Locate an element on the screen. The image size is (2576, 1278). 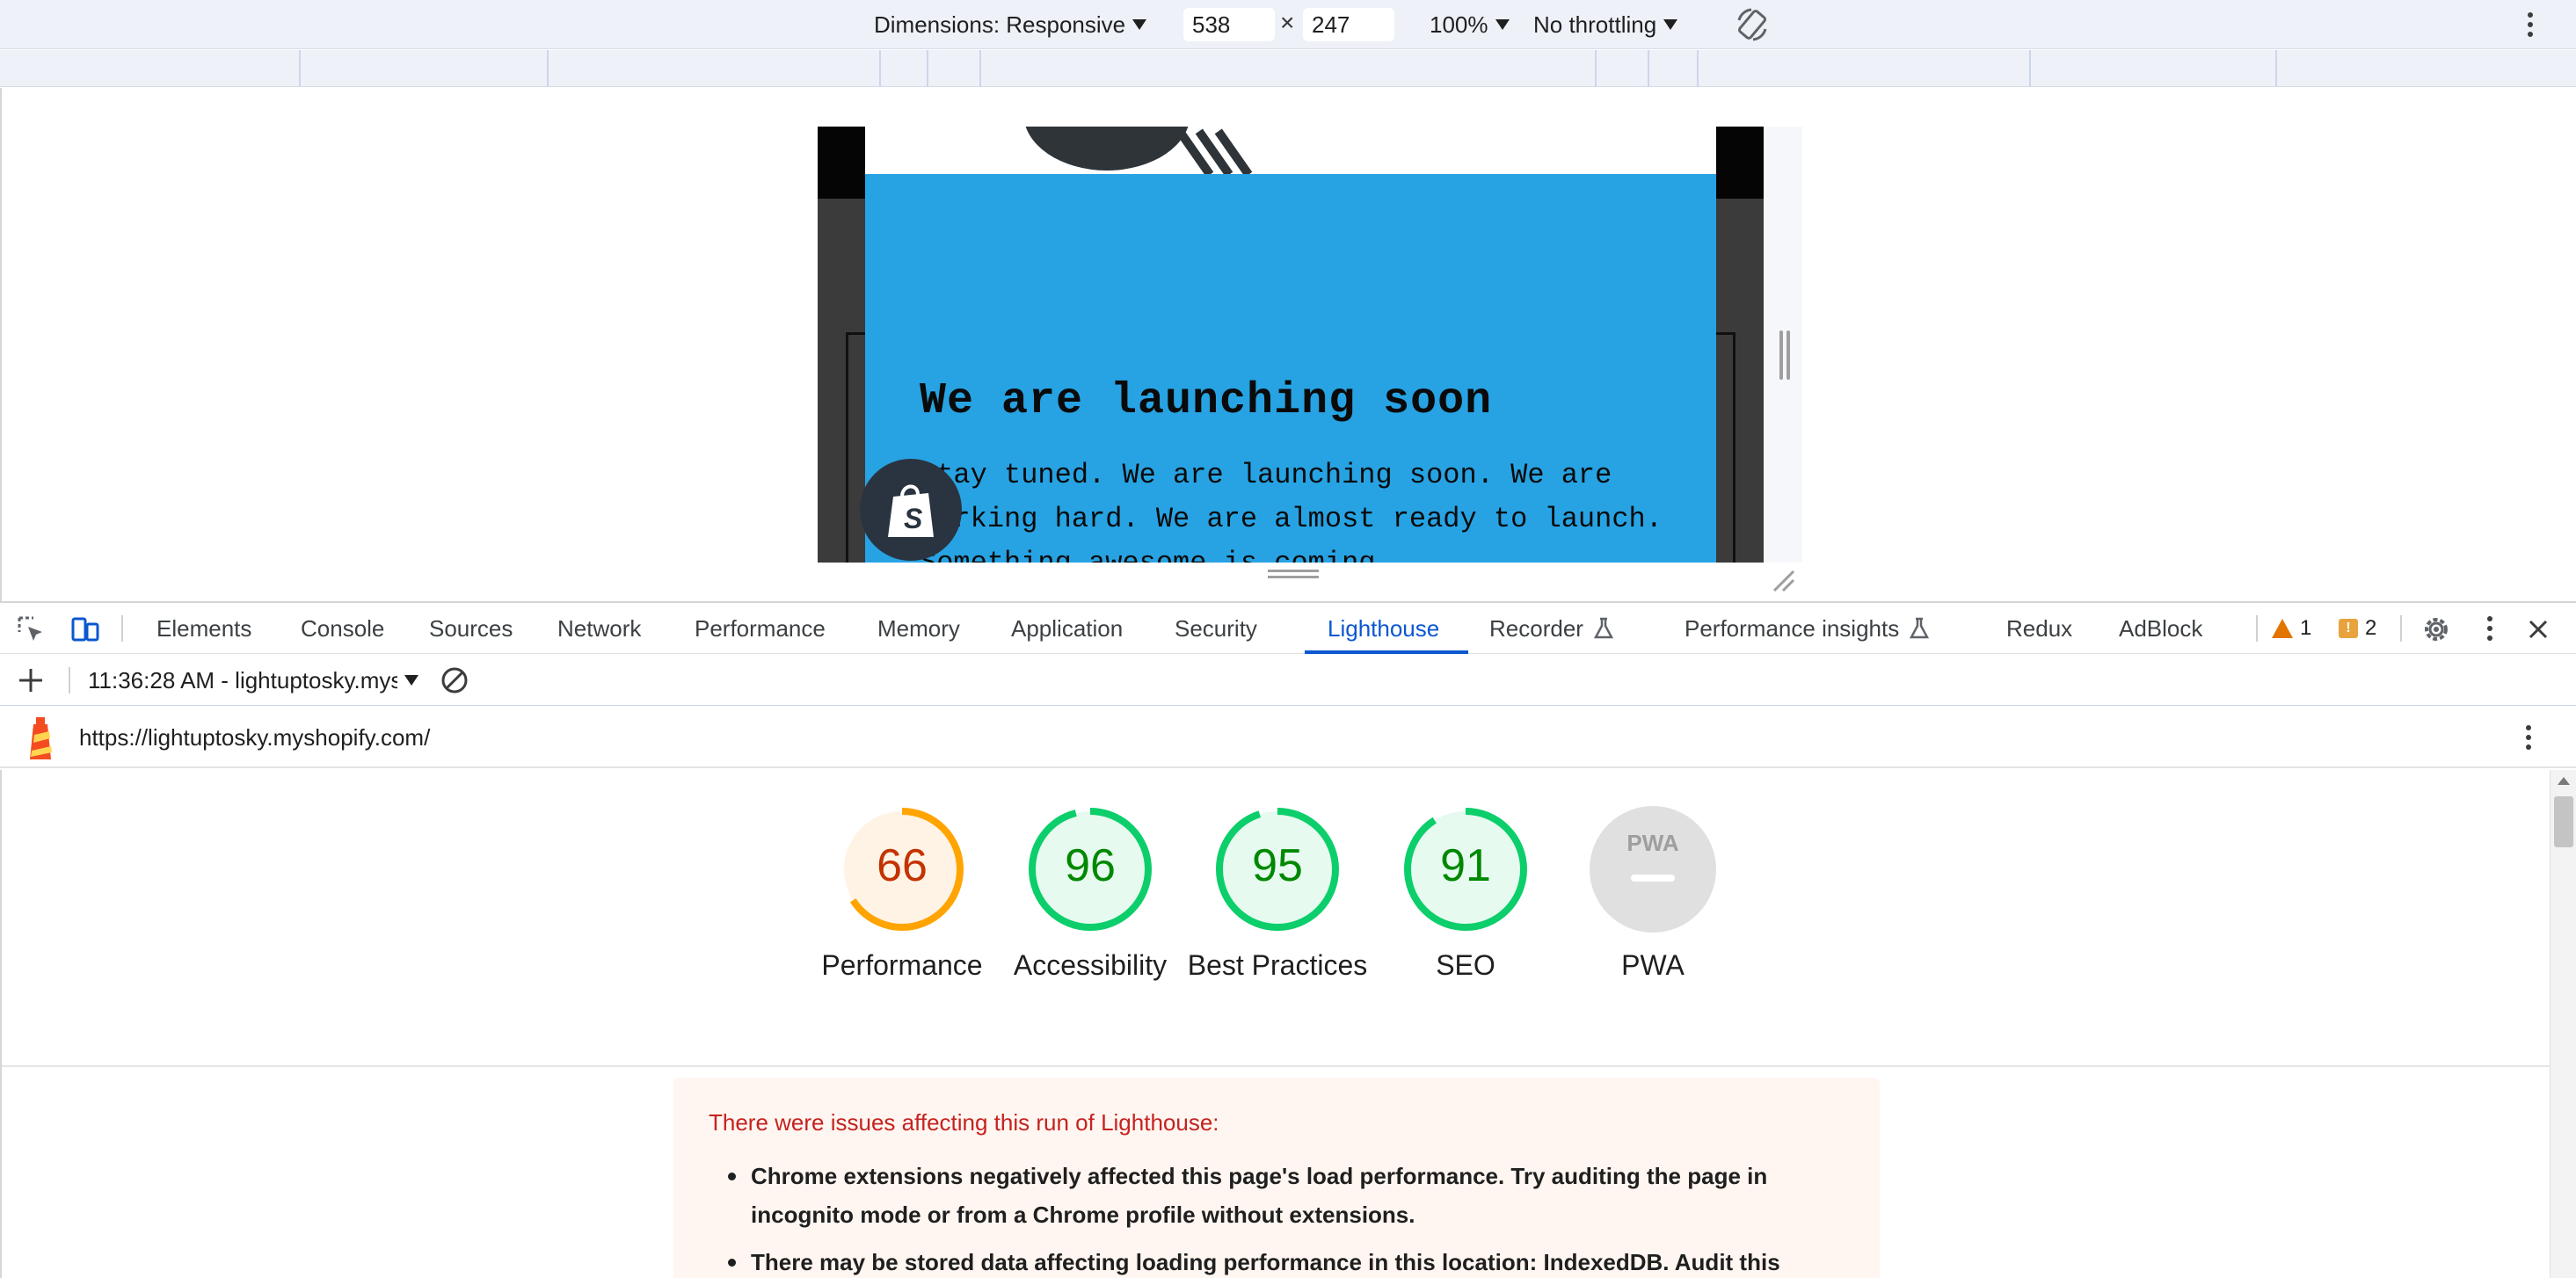
report-menu-icon is located at coordinates (2528, 737).